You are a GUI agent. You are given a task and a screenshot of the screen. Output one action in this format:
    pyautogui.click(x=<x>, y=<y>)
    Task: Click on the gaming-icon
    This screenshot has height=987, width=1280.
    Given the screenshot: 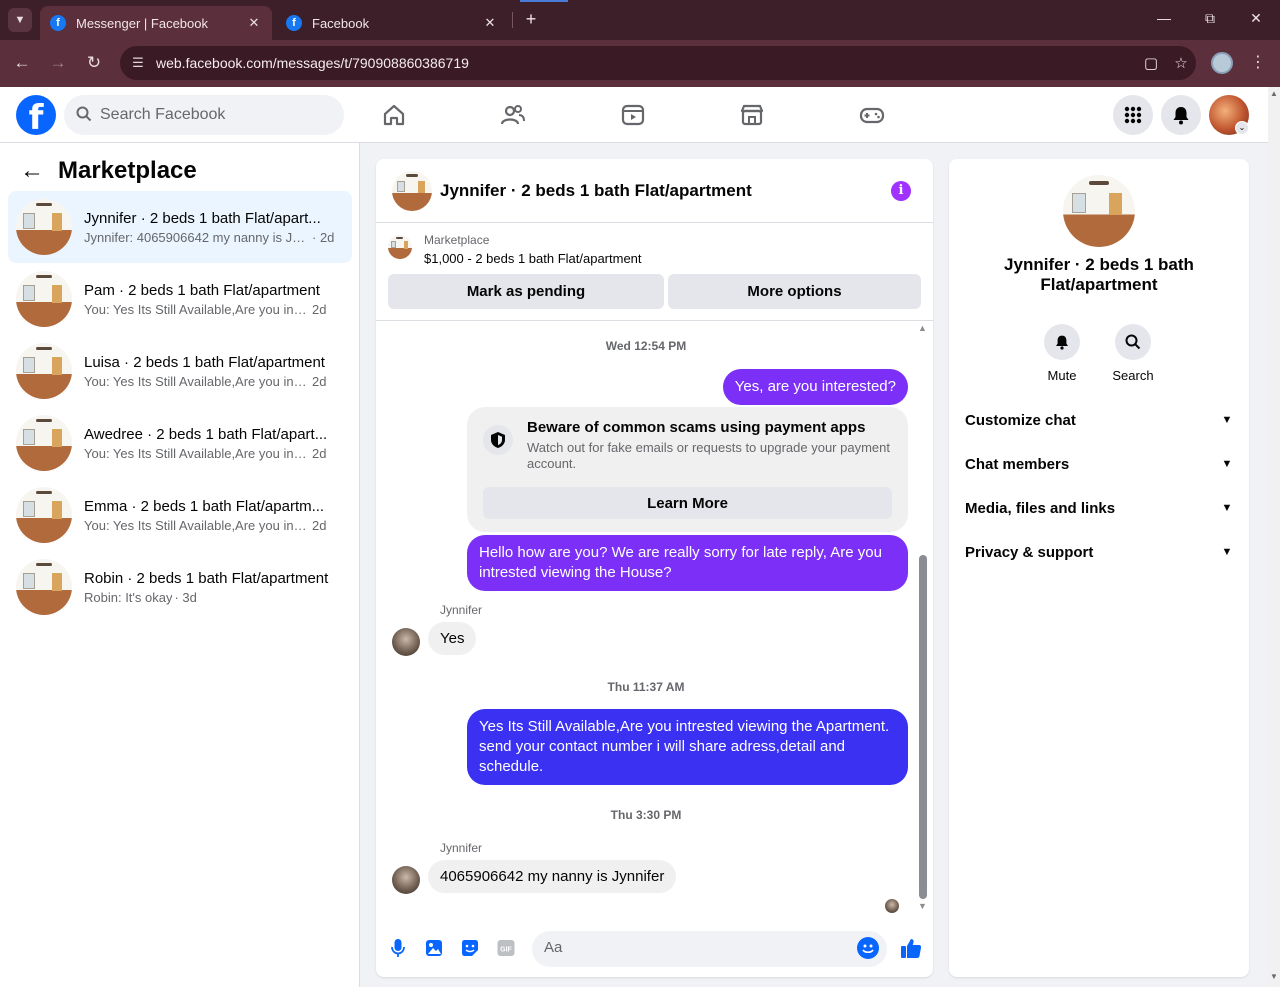 What is the action you would take?
    pyautogui.click(x=872, y=115)
    